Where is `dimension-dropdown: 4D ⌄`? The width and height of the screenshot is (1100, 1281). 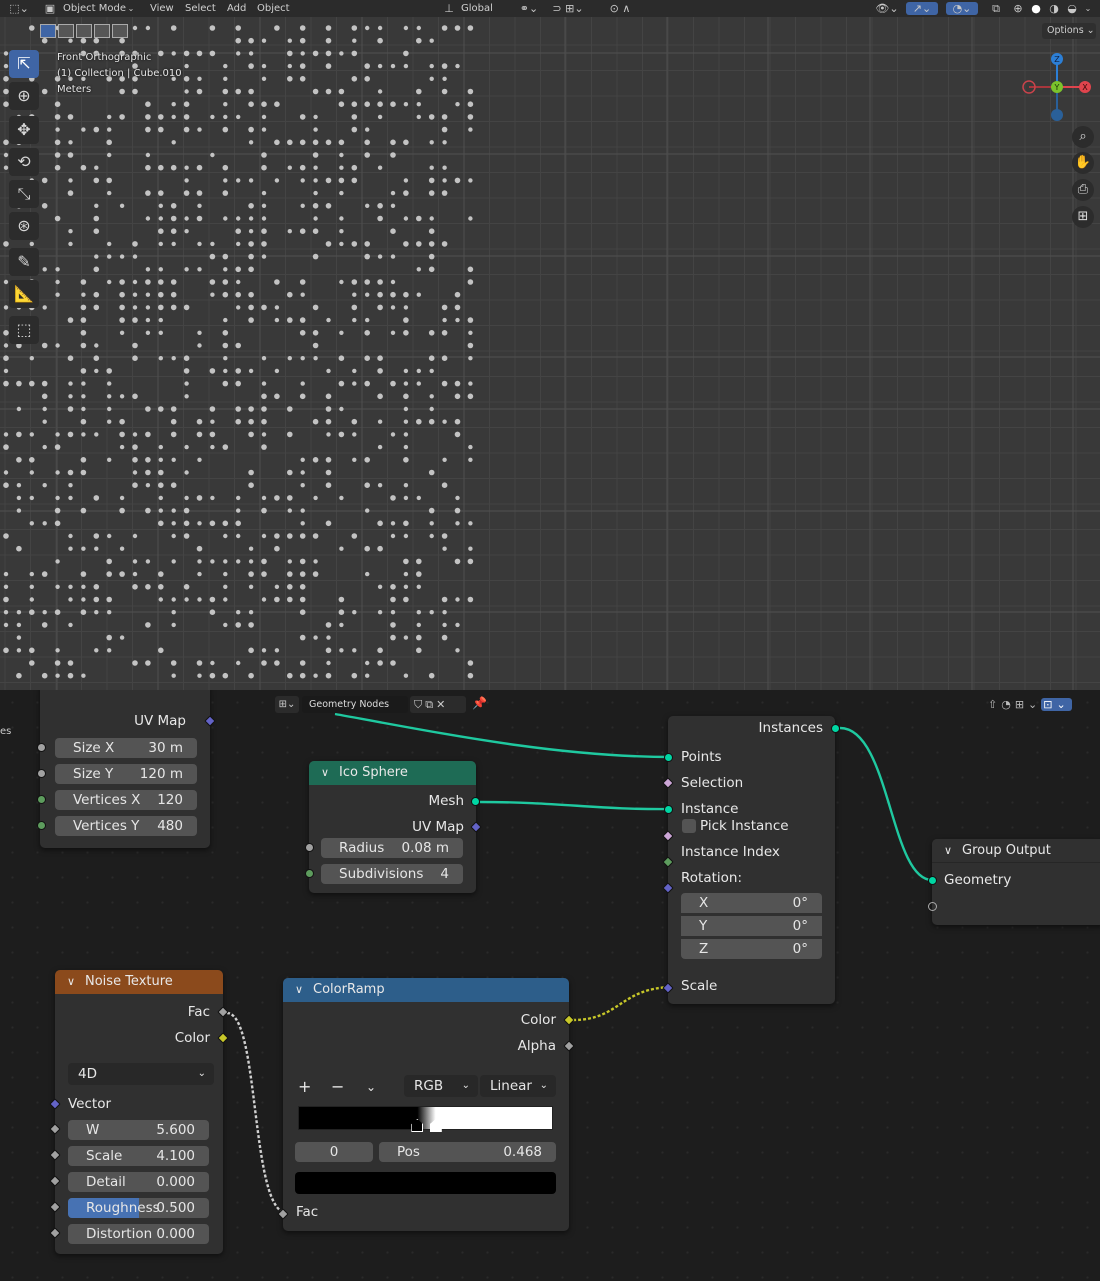
dimension-dropdown: 4D ⌄ is located at coordinates (141, 1074).